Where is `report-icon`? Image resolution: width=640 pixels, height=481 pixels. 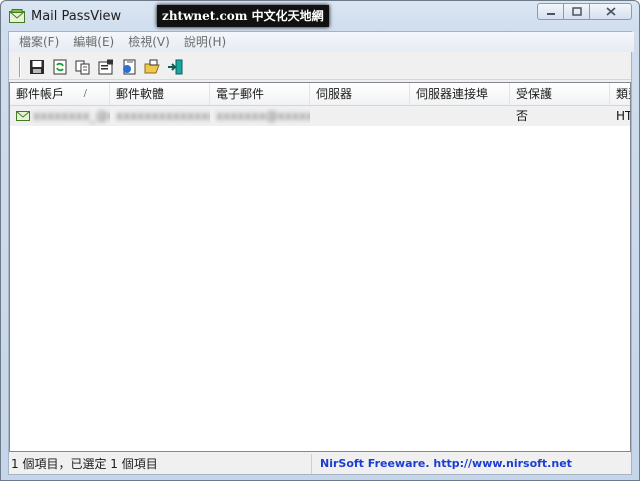 report-icon is located at coordinates (128, 66).